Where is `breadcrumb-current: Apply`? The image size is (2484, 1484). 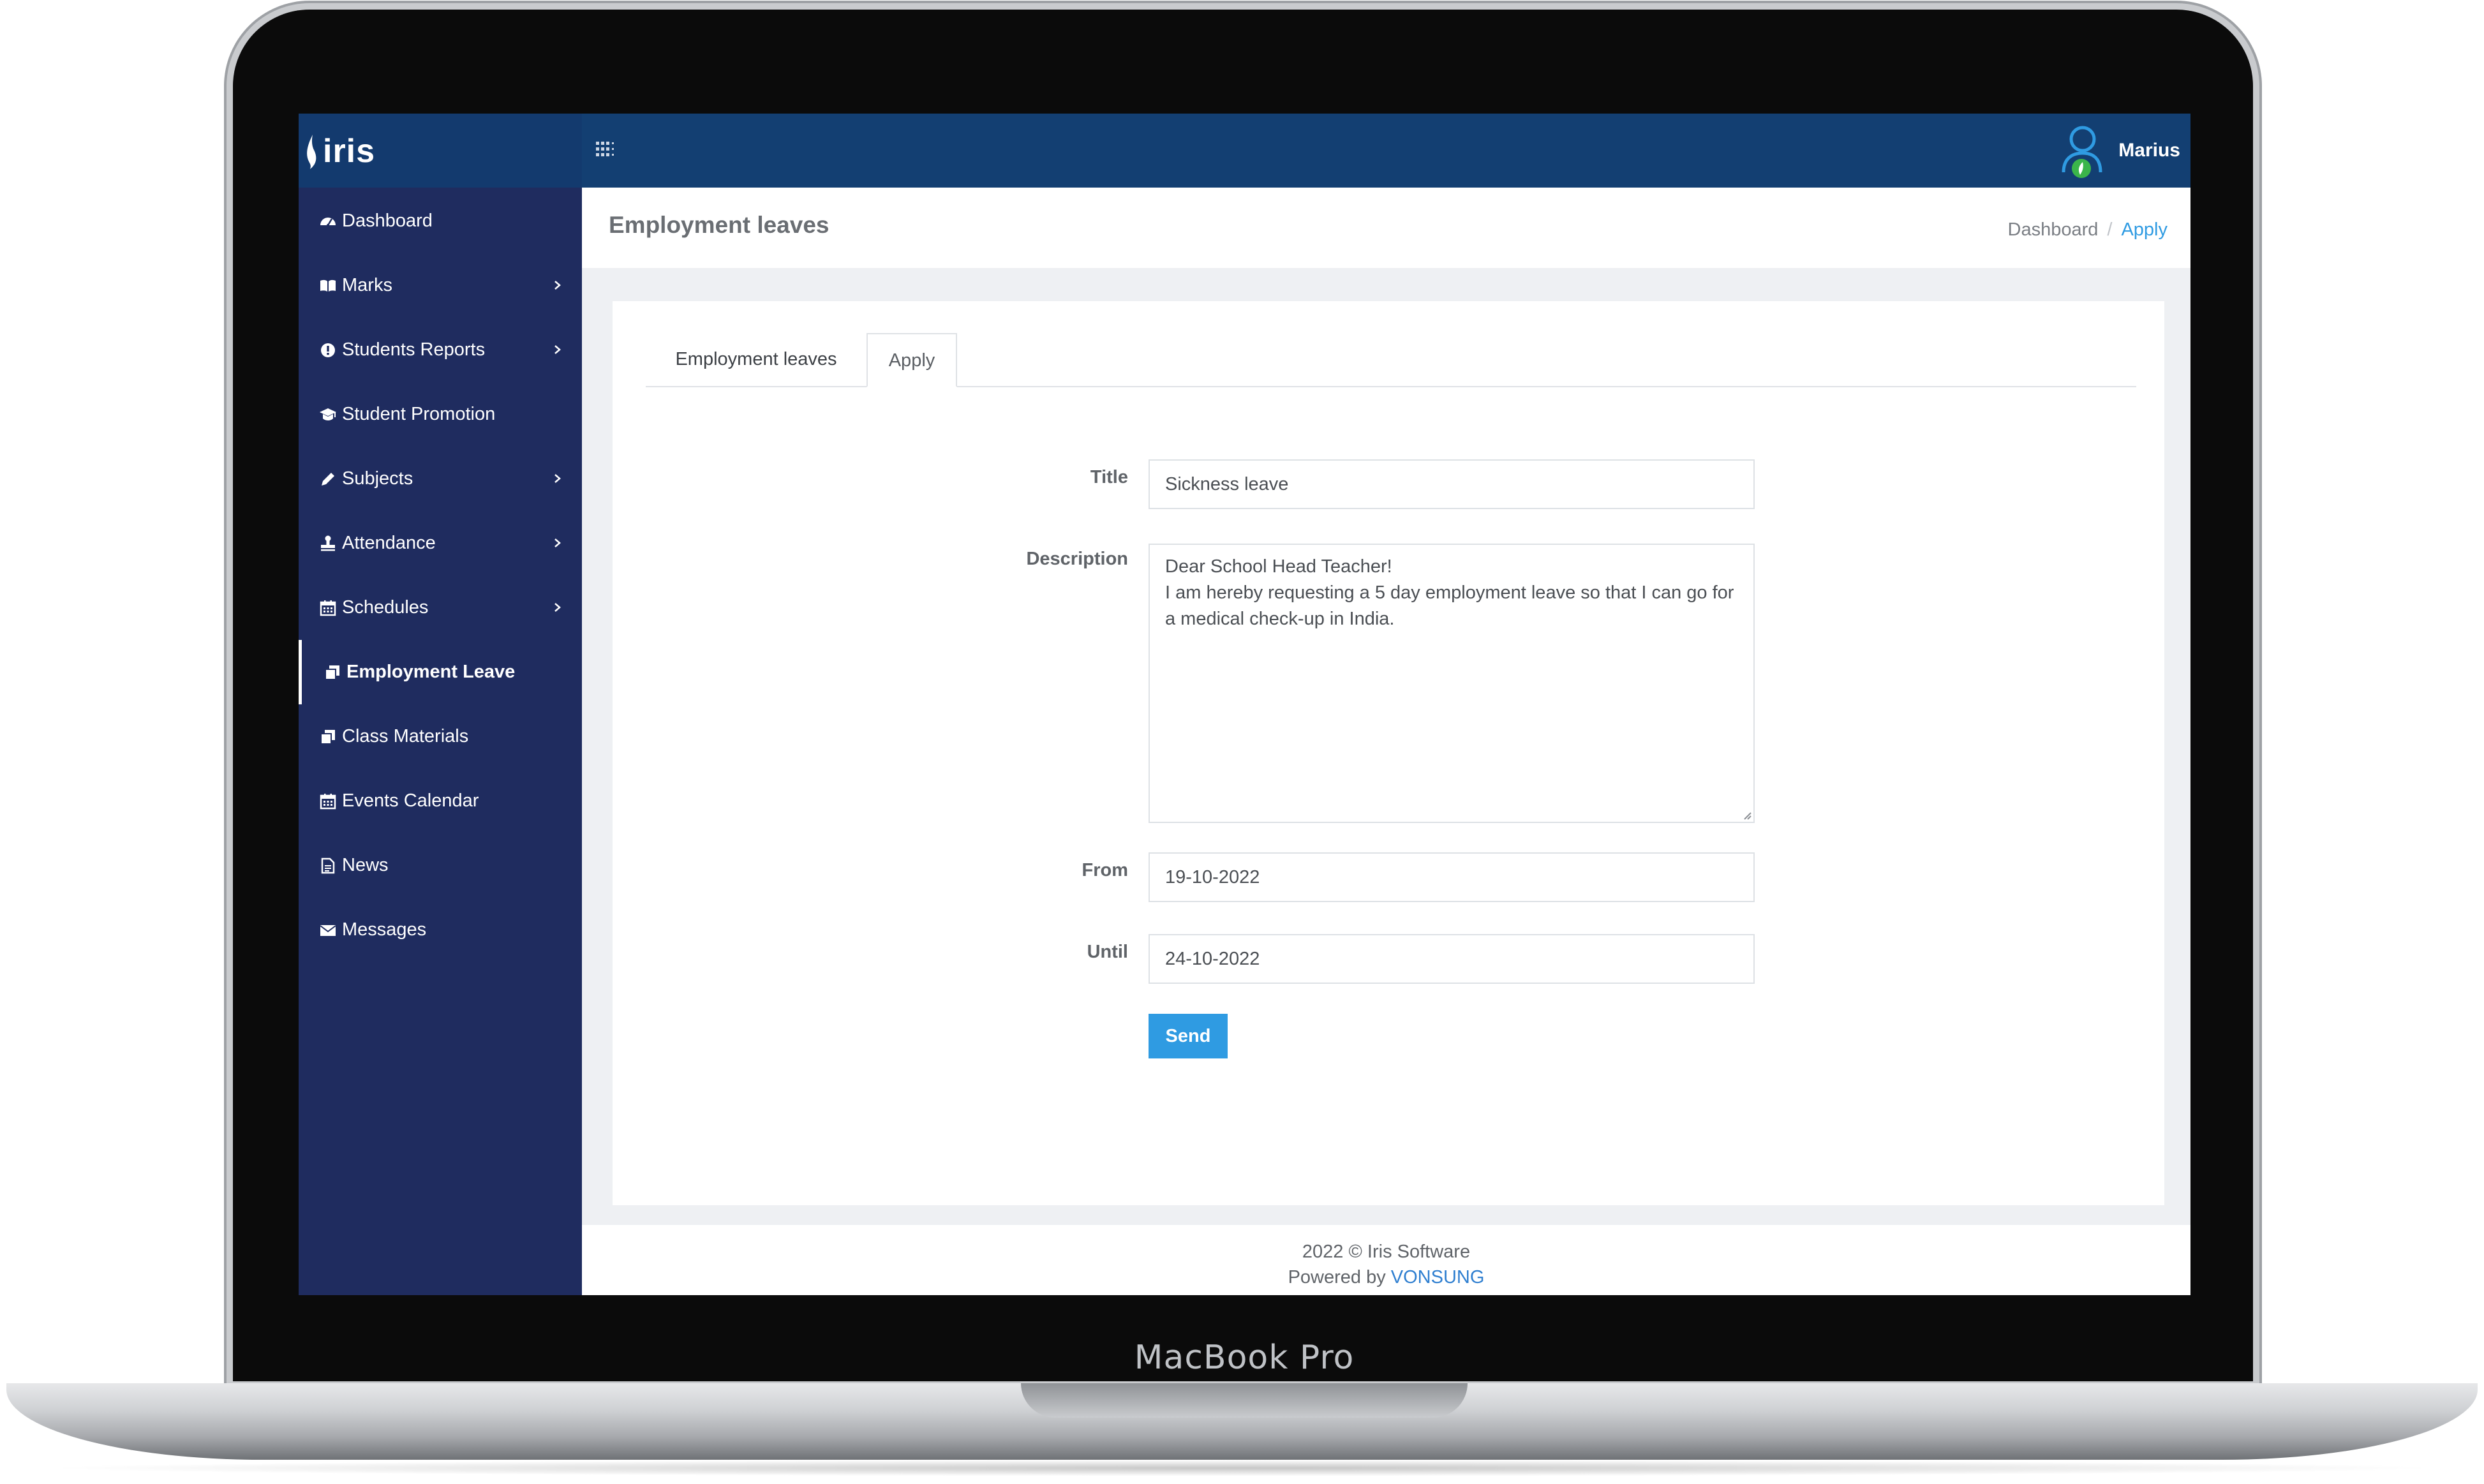 breadcrumb-current: Apply is located at coordinates (2144, 230).